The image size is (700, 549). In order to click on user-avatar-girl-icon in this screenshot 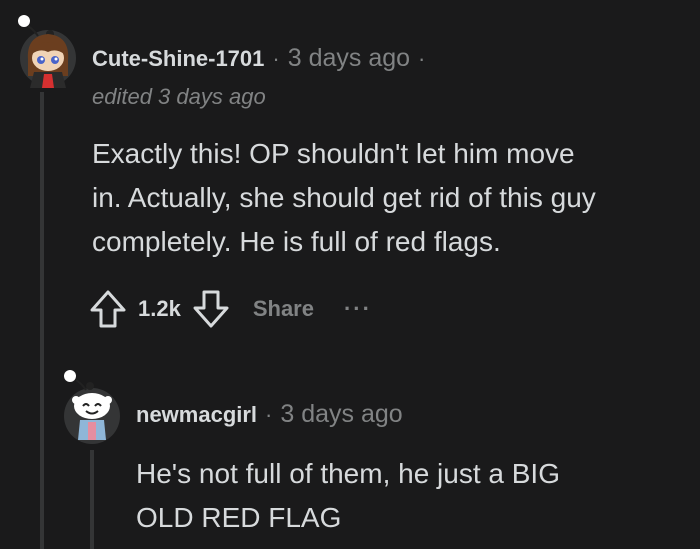, I will do `click(46, 51)`.